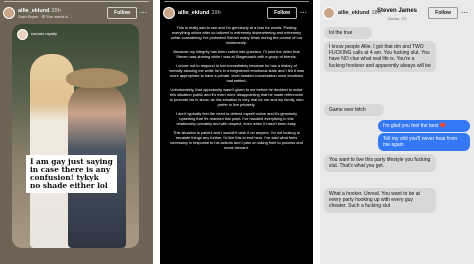 The height and width of the screenshot is (264, 474). What do you see at coordinates (216, 13) in the screenshot?
I see `post-time: 19h` at bounding box center [216, 13].